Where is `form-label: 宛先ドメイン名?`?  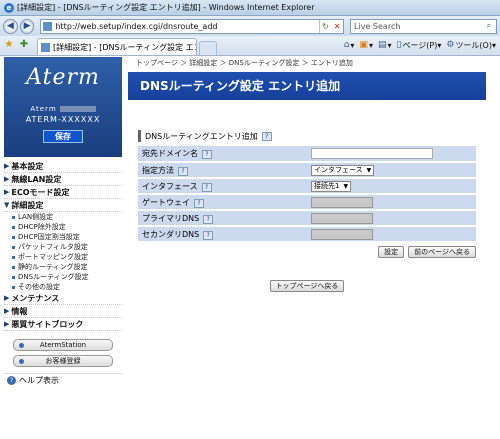
form-label: 宛先ドメイン名? is located at coordinates (223, 154).